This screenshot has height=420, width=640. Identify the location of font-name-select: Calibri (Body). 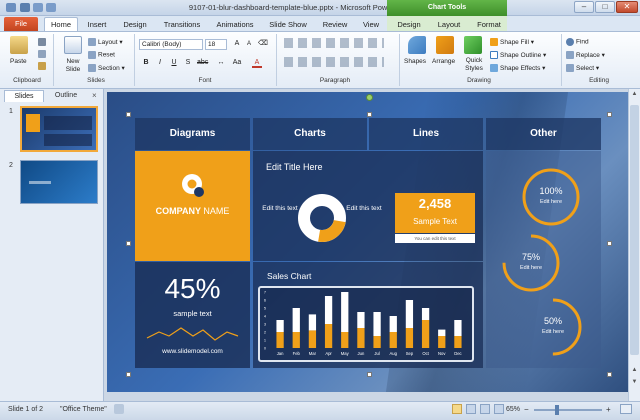
(171, 44).